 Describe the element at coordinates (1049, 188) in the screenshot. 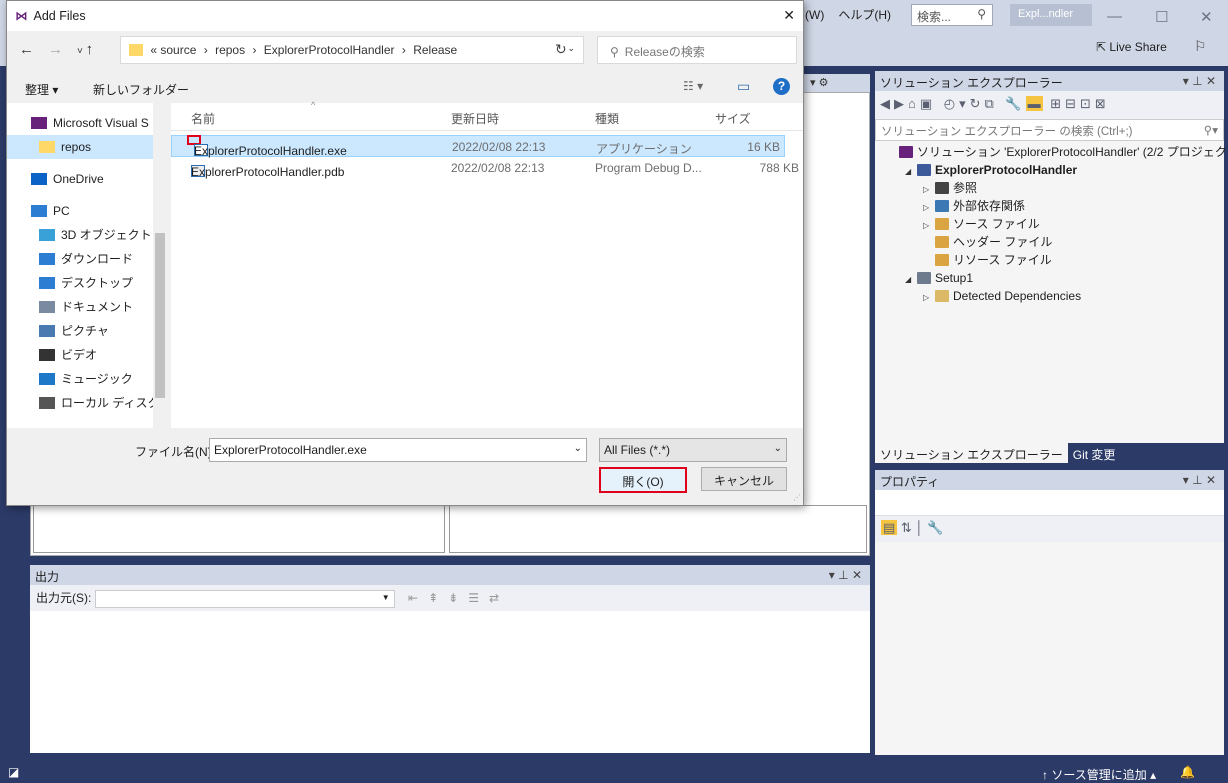

I see `tree-node: ▷ 参照` at that location.